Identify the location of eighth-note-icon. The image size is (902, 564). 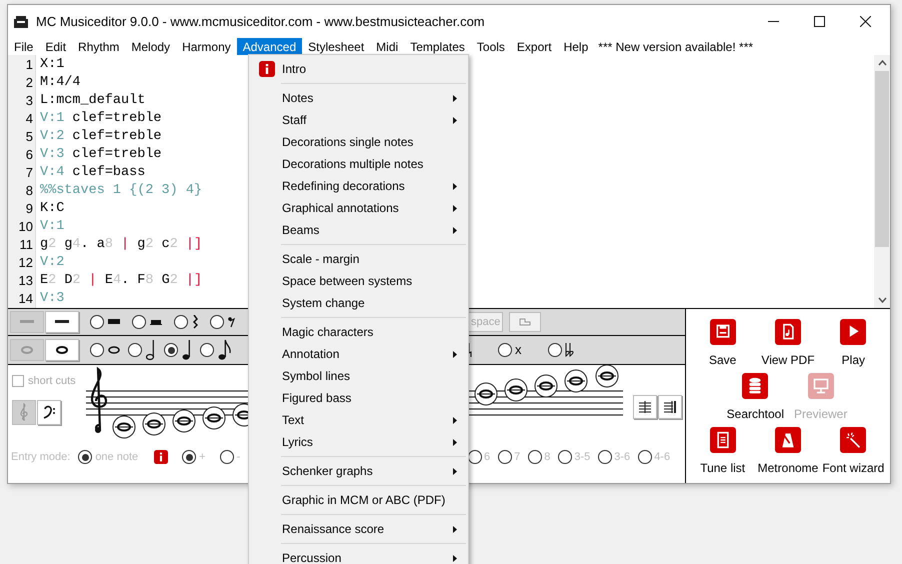
(225, 350).